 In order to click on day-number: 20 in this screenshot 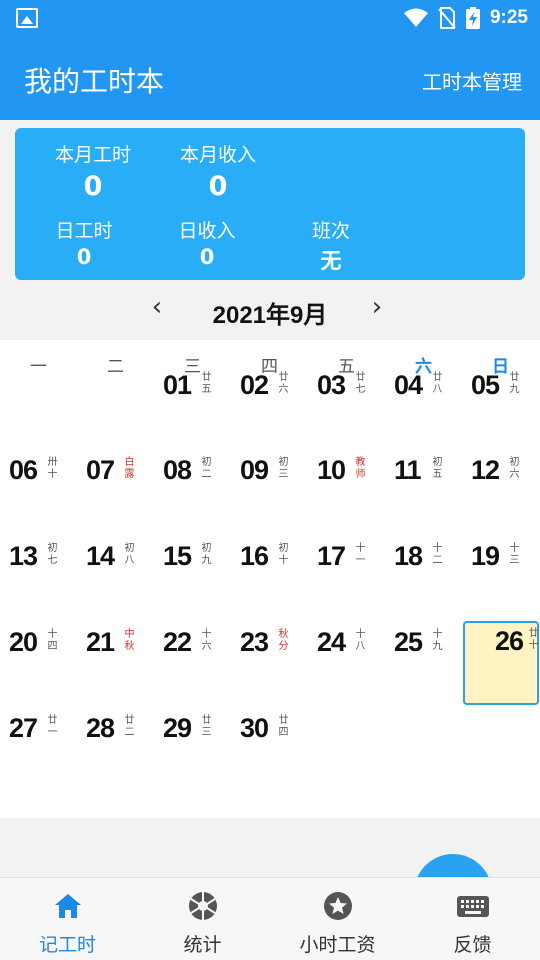, I will do `click(23, 642)`.